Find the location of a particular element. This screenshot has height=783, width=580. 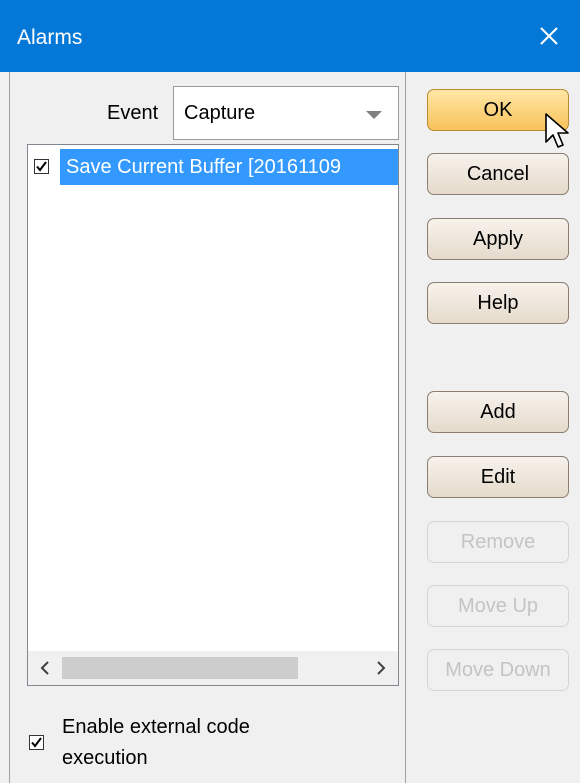

horizontal-scrollbar is located at coordinates (213, 668).